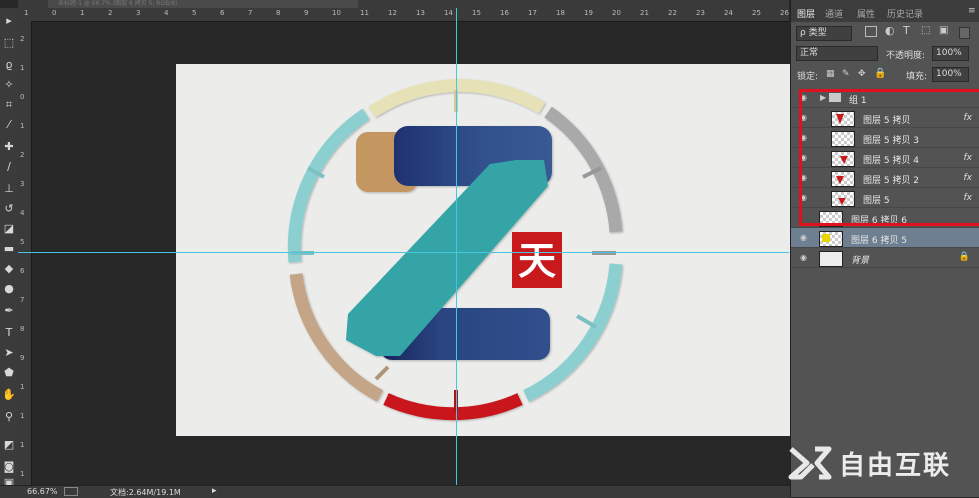 The image size is (979, 498). Describe the element at coordinates (9, 42) in the screenshot. I see `marquee-tool-icon: ⬚` at that location.